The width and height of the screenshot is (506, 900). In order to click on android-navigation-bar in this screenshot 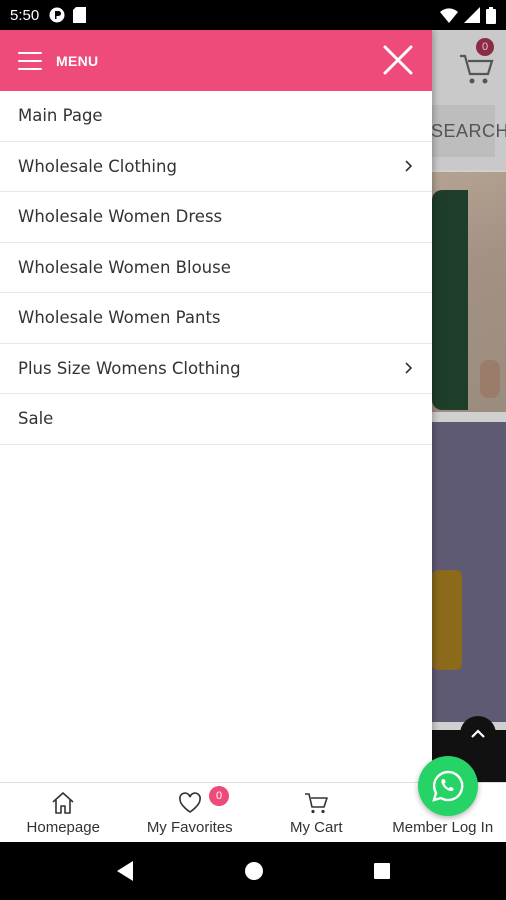, I will do `click(253, 871)`.